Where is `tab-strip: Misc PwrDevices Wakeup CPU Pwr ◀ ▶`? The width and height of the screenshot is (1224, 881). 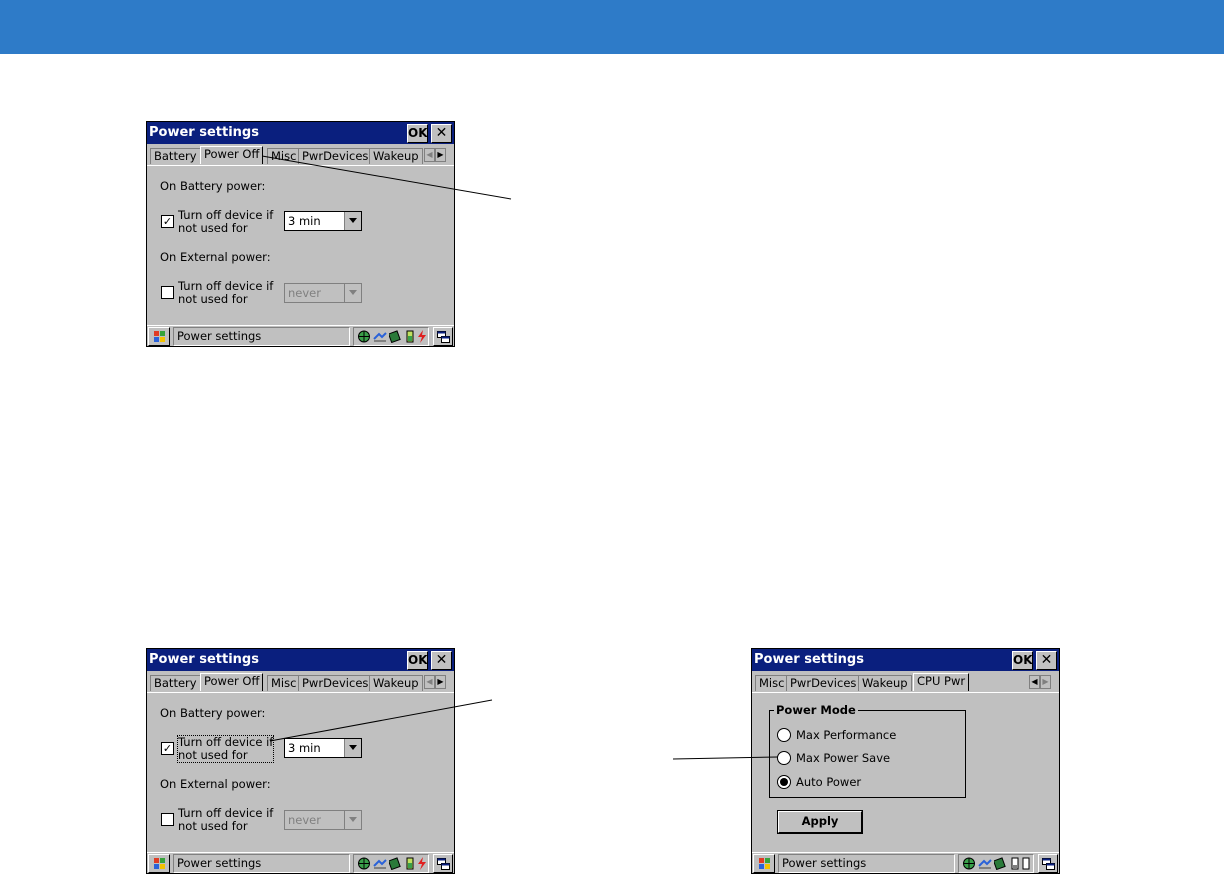 tab-strip: Misc PwrDevices Wakeup CPU Pwr ◀ ▶ is located at coordinates (906, 682).